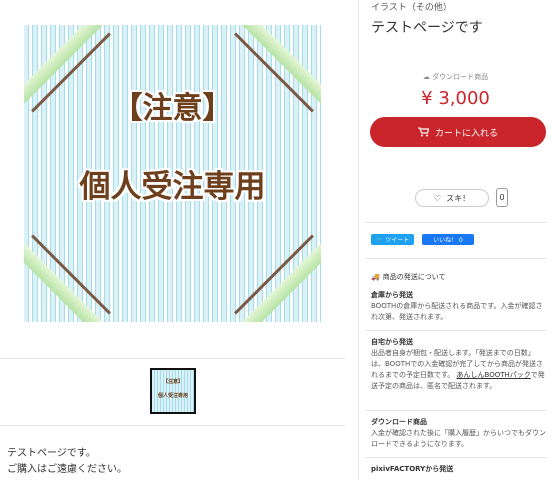 The width and height of the screenshot is (552, 480). I want to click on category-link: イラスト（その他）, so click(411, 6).